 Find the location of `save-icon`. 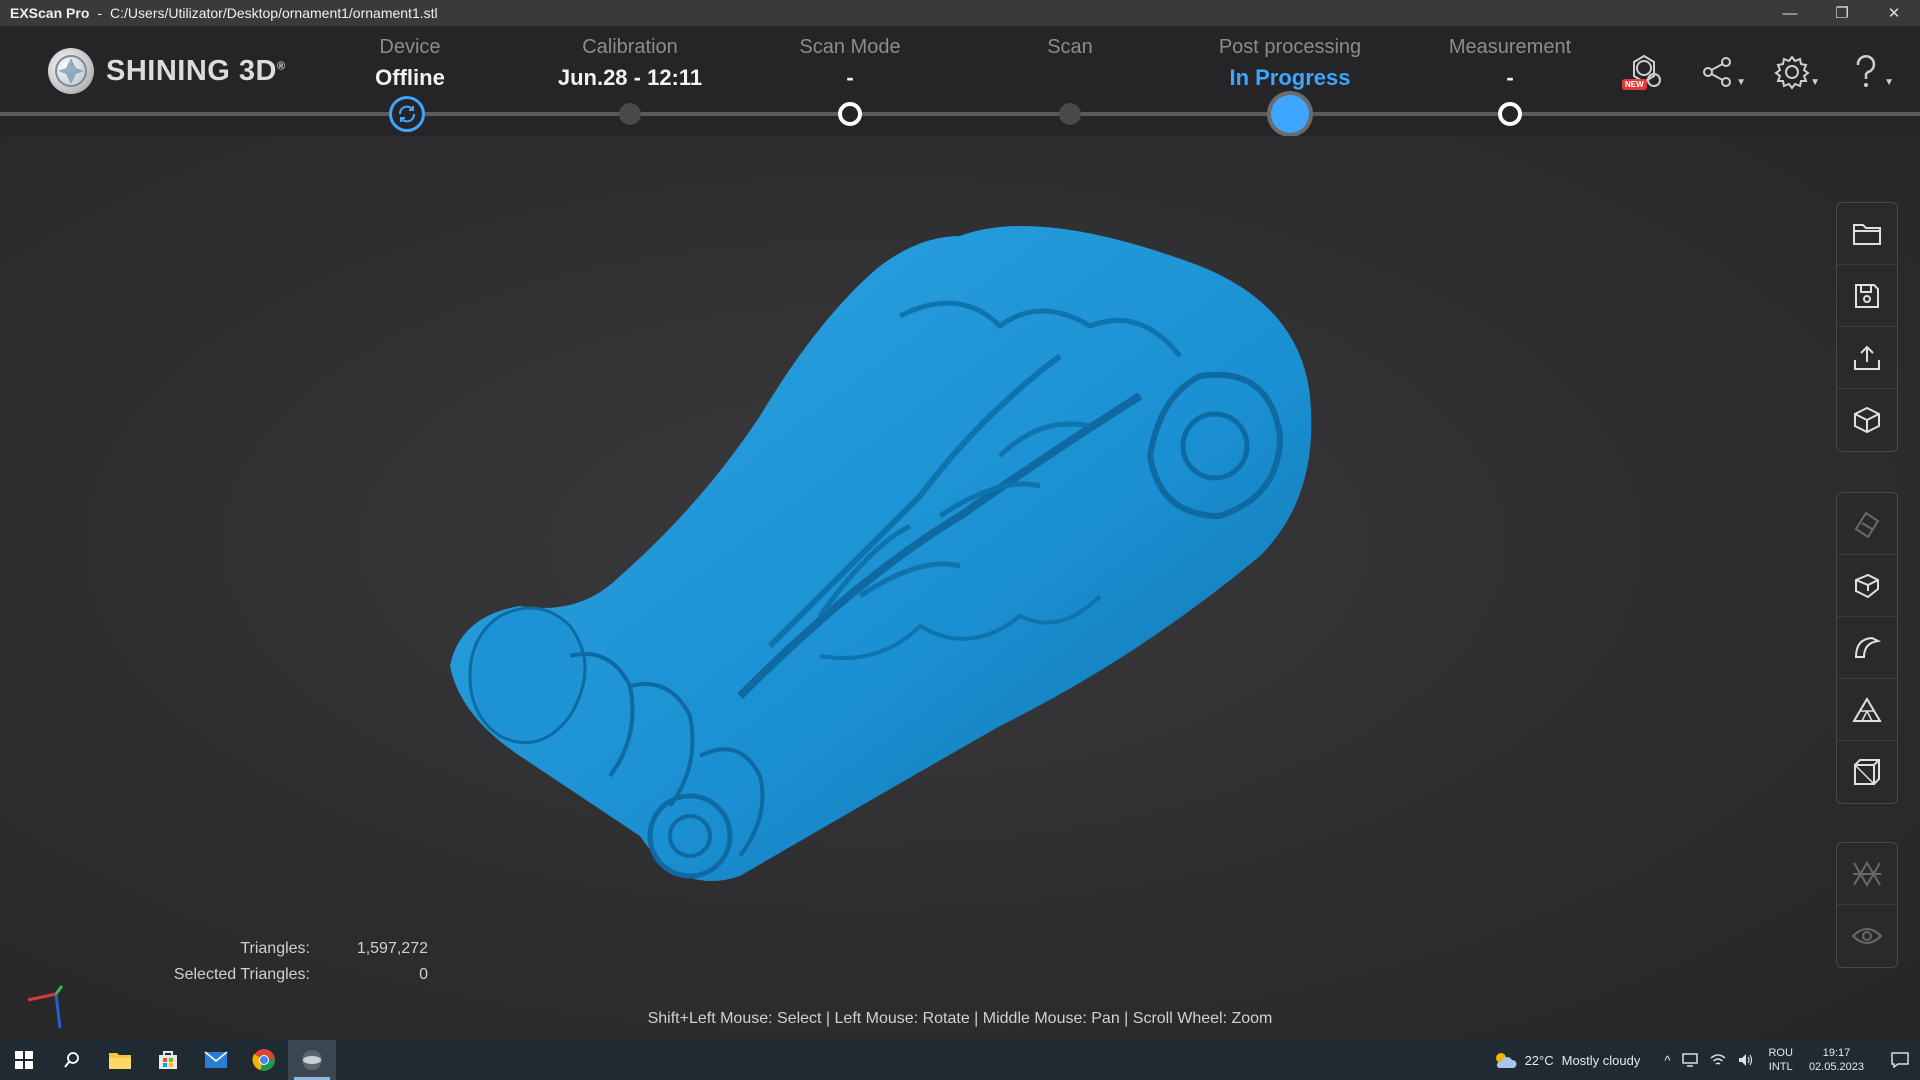

save-icon is located at coordinates (1867, 296).